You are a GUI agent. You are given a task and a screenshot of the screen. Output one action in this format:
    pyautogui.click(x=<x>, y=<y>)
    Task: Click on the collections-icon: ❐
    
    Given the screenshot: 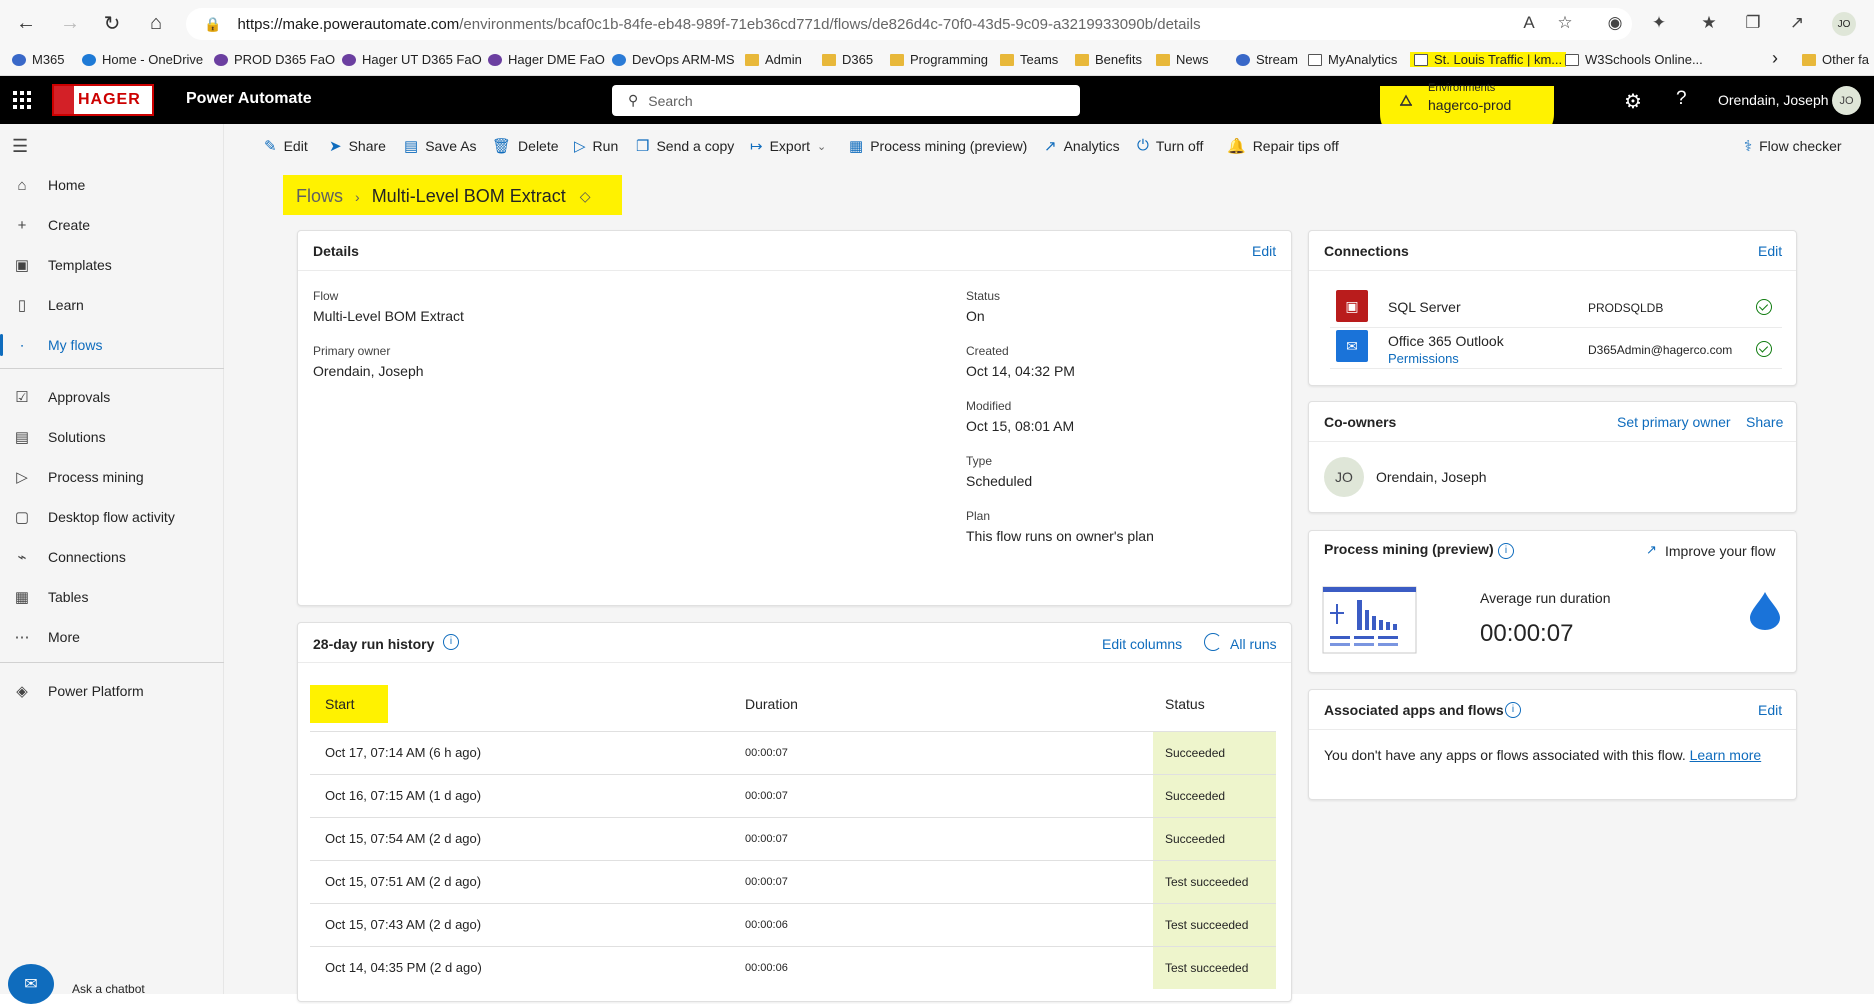 What is the action you would take?
    pyautogui.click(x=1753, y=23)
    